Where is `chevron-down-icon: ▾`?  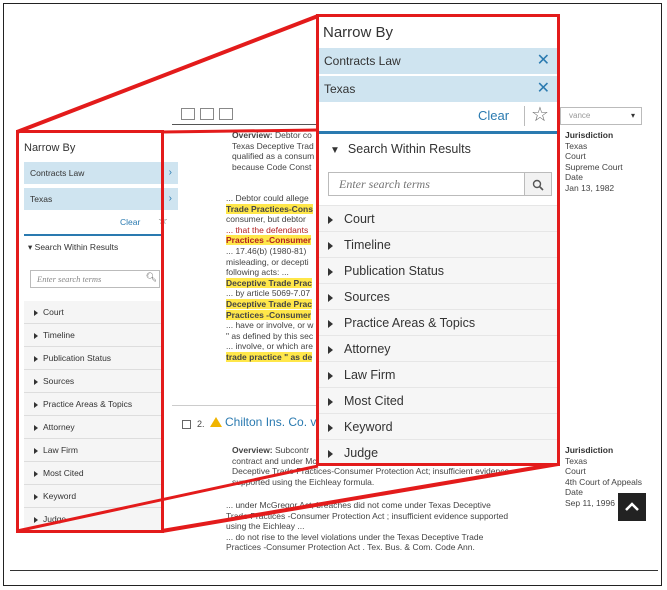 chevron-down-icon: ▾ is located at coordinates (632, 115).